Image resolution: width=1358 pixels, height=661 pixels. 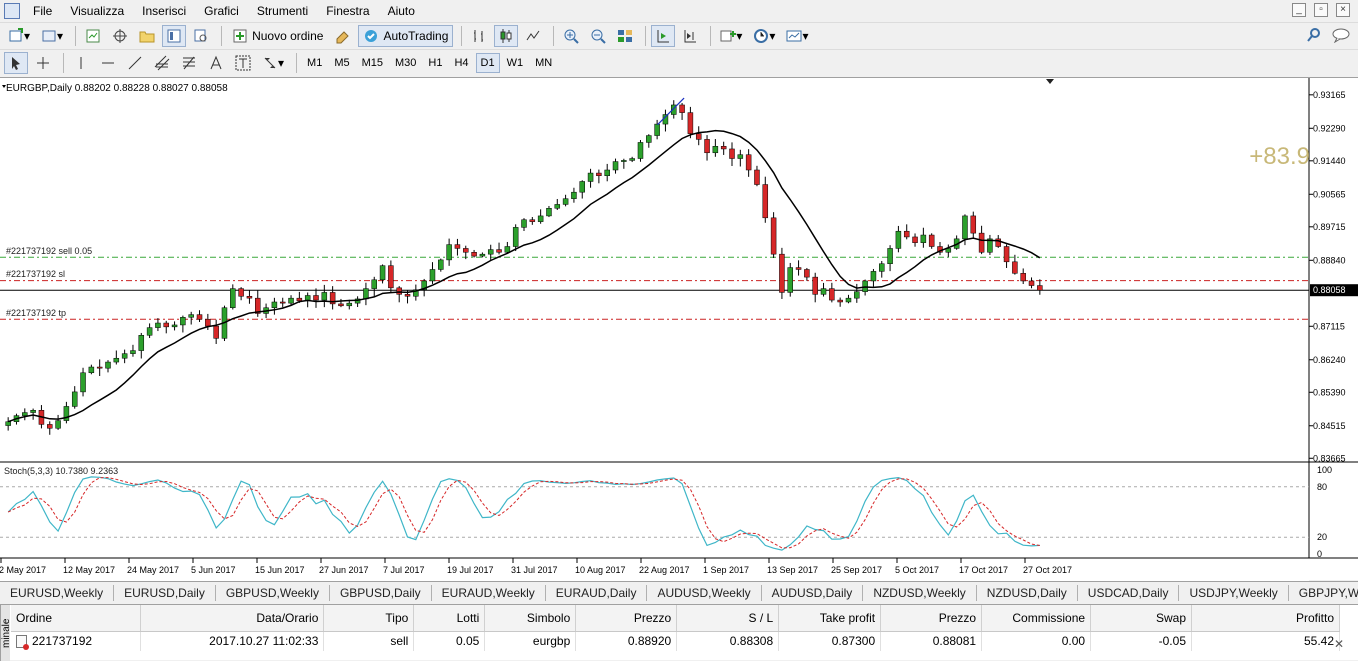 What do you see at coordinates (343, 36) in the screenshot?
I see `metaeditor-button` at bounding box center [343, 36].